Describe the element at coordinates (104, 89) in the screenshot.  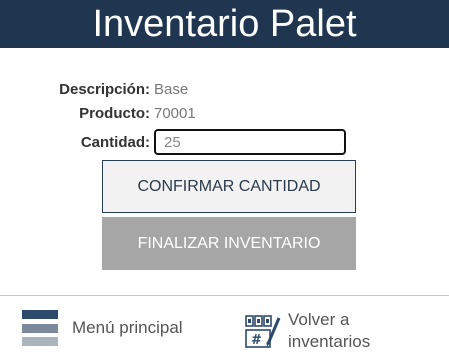
I see `description-label: Descripción:` at that location.